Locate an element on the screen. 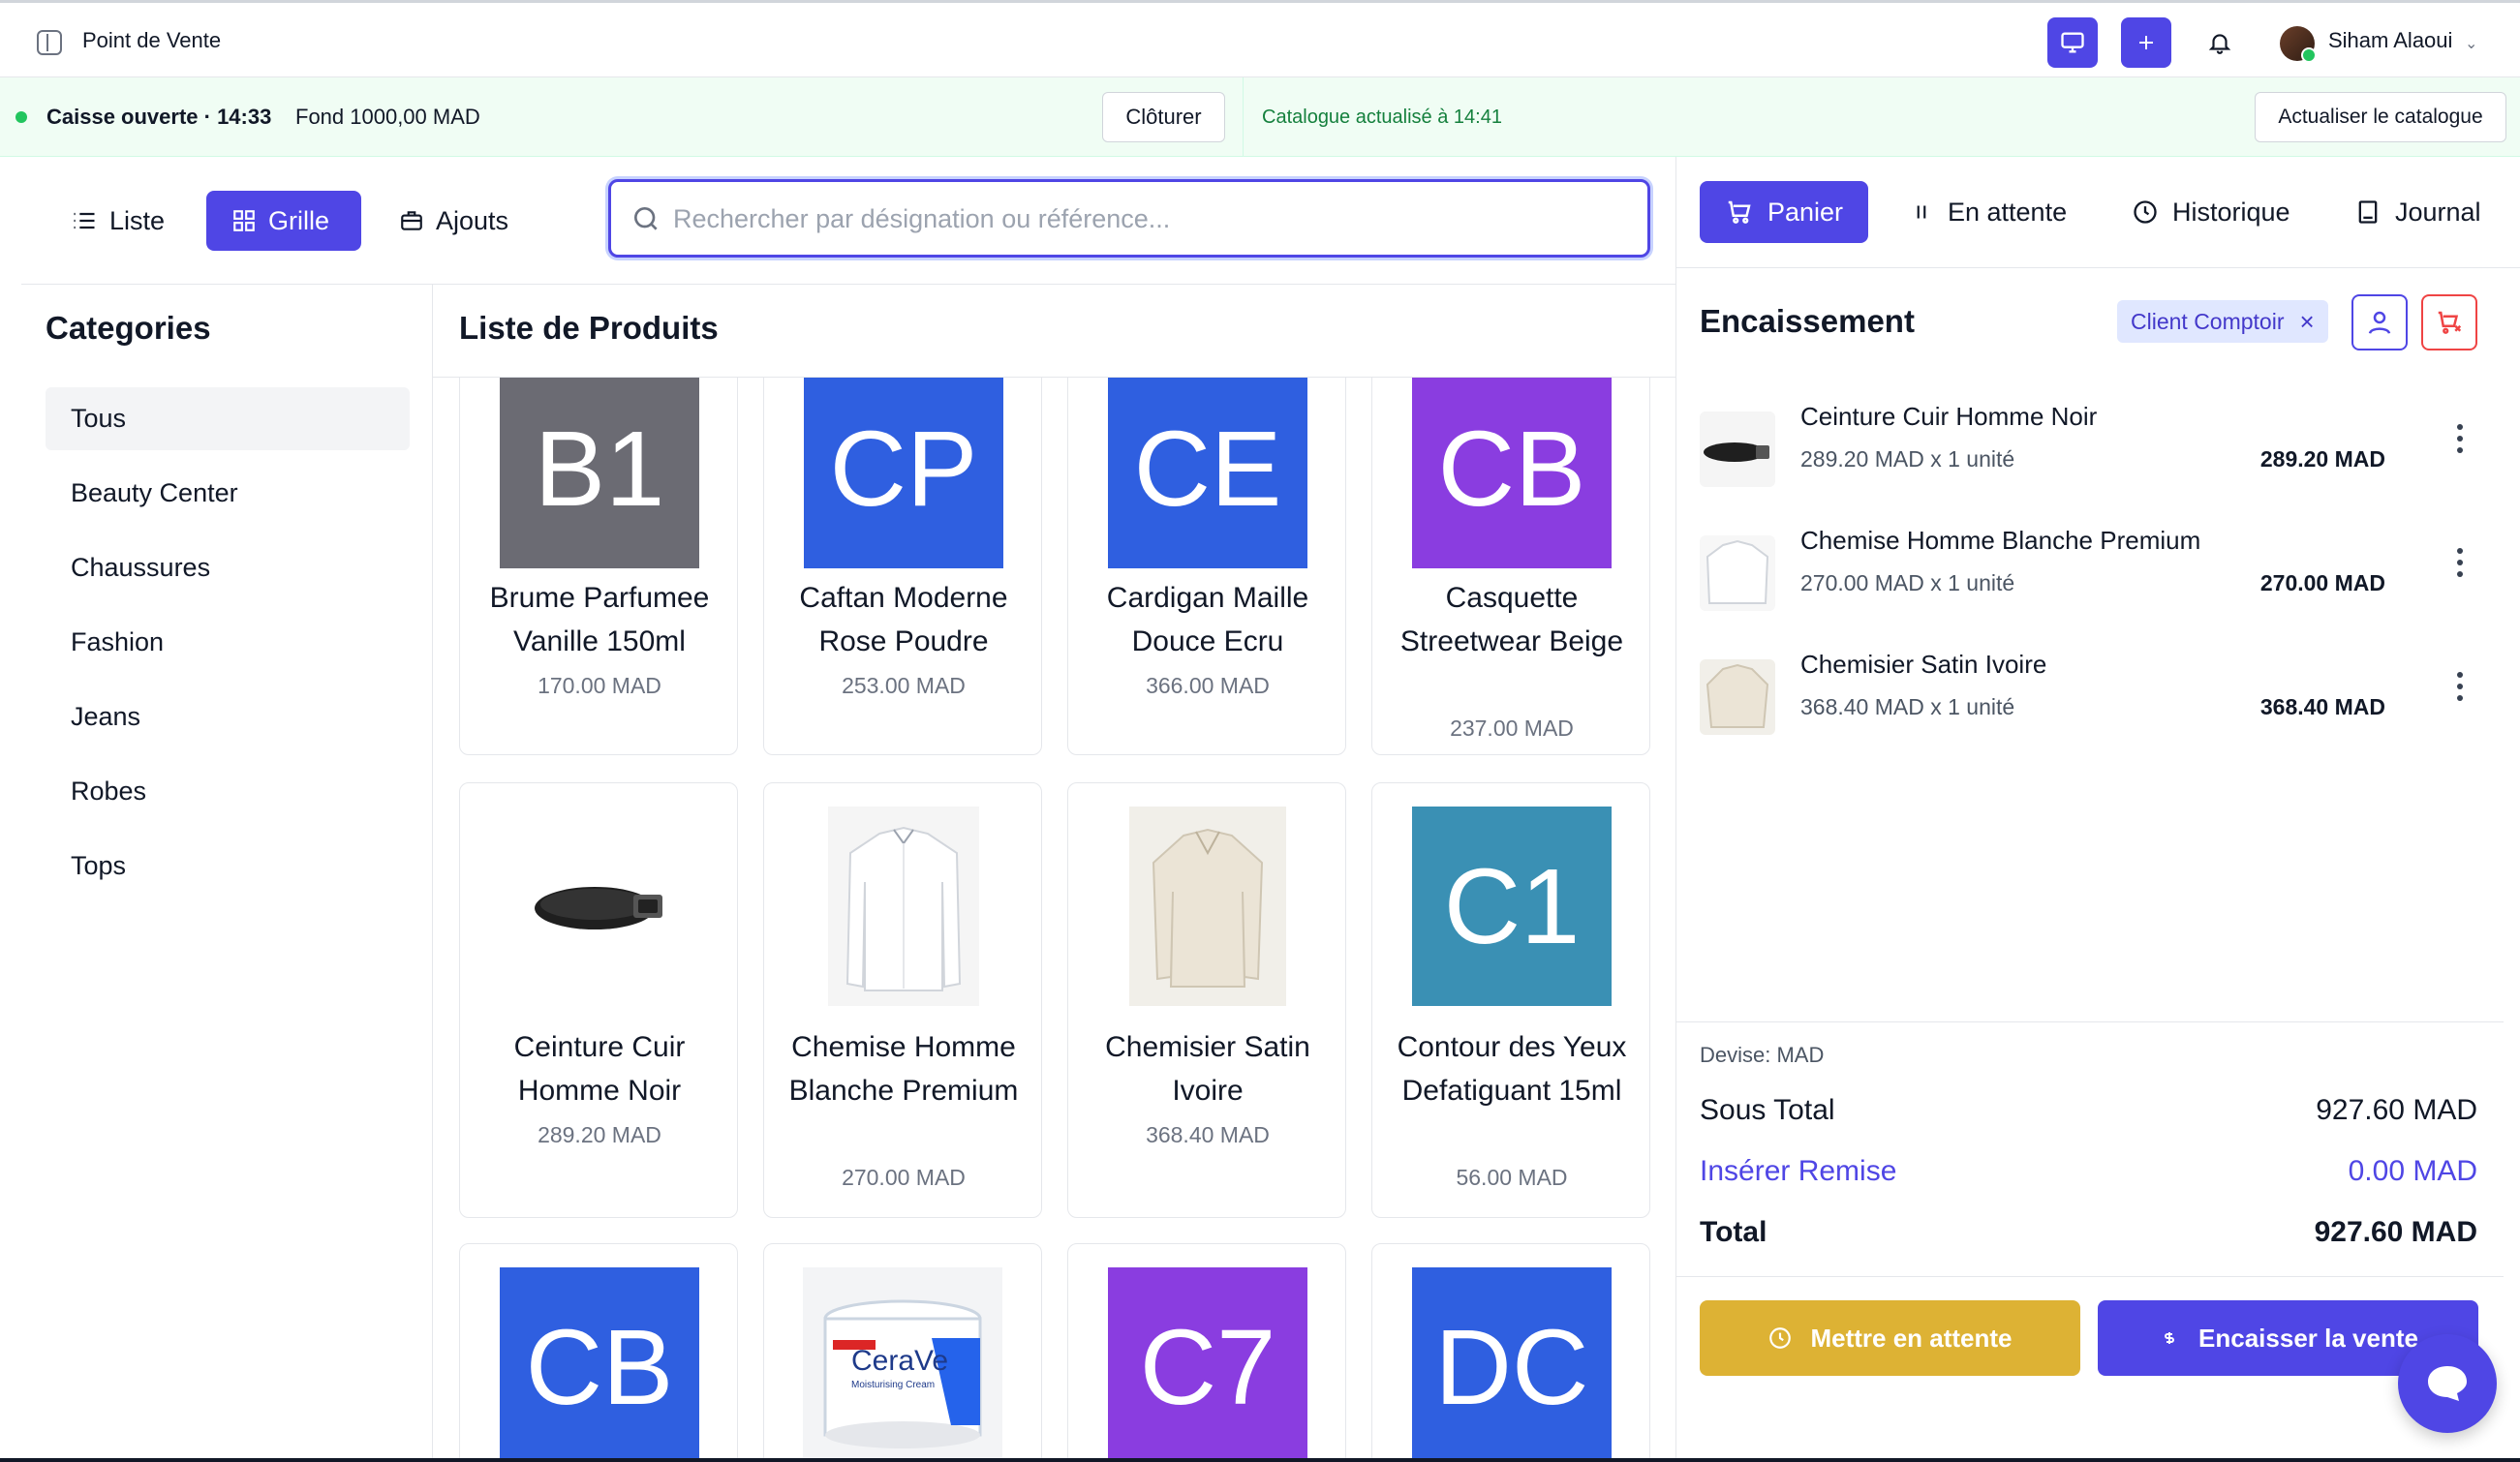  search-box is located at coordinates (1129, 219).